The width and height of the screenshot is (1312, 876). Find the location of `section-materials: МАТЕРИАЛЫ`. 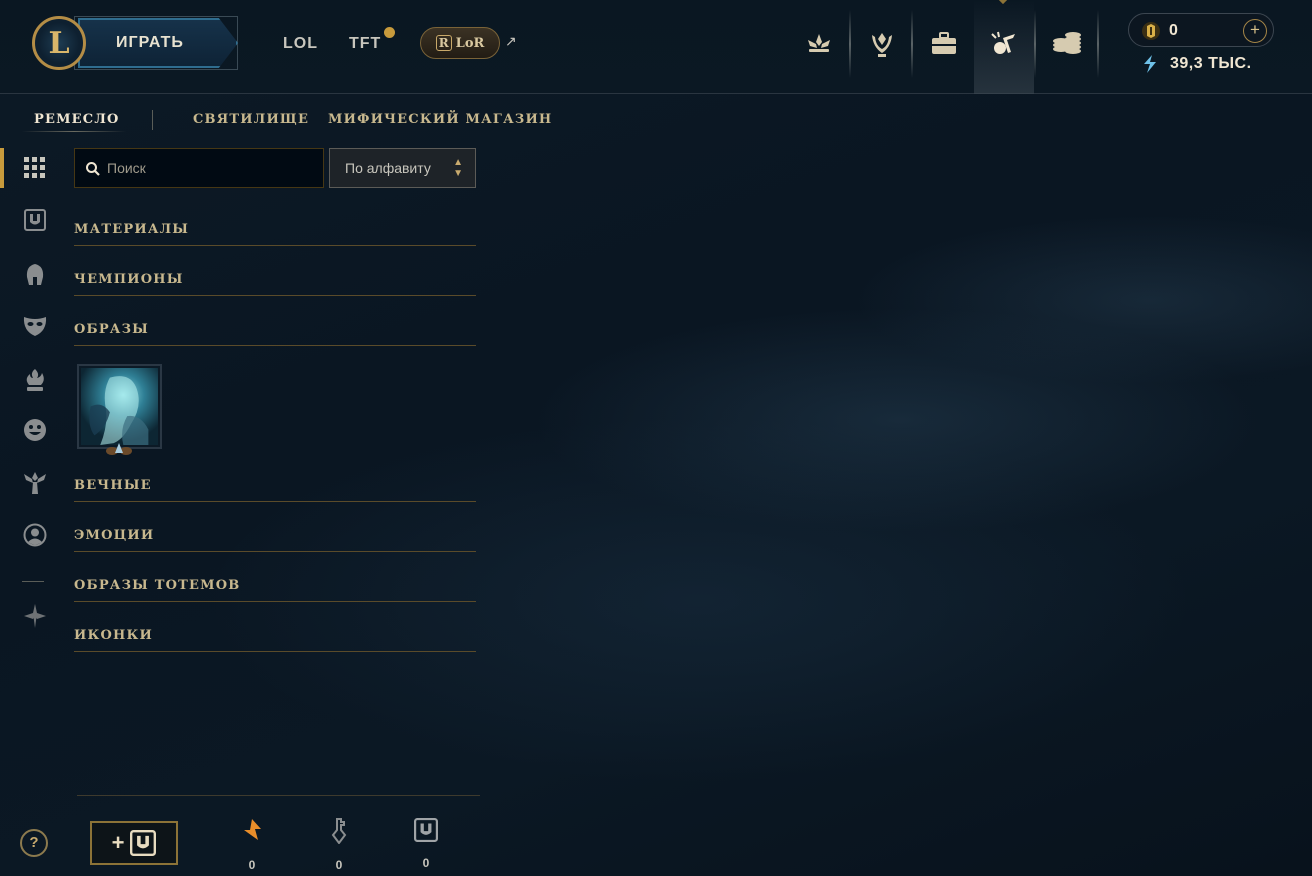

section-materials: МАТЕРИАЛЫ is located at coordinates (275, 231).